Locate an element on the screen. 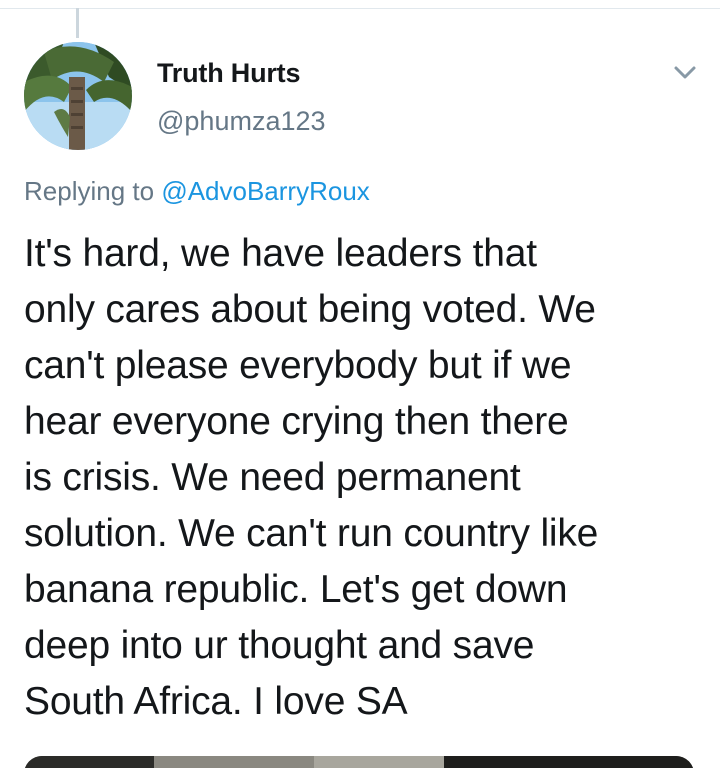  palm-tree-avatar-icon is located at coordinates (78, 96).